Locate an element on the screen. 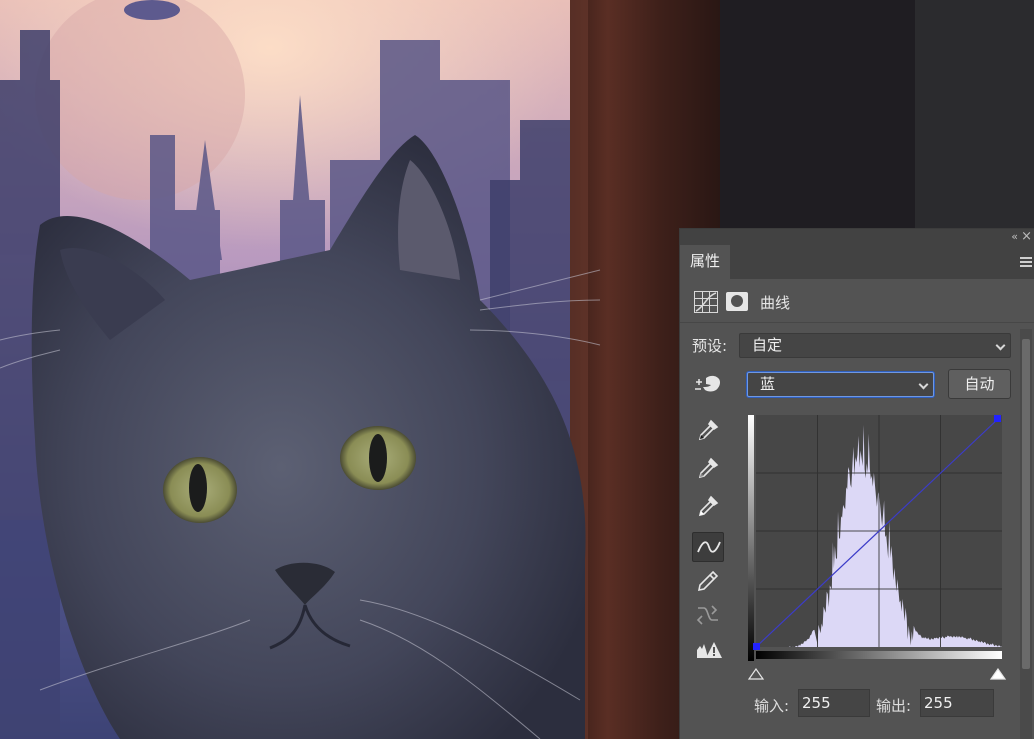  panel-title-bar: ‹‹ × is located at coordinates (857, 237).